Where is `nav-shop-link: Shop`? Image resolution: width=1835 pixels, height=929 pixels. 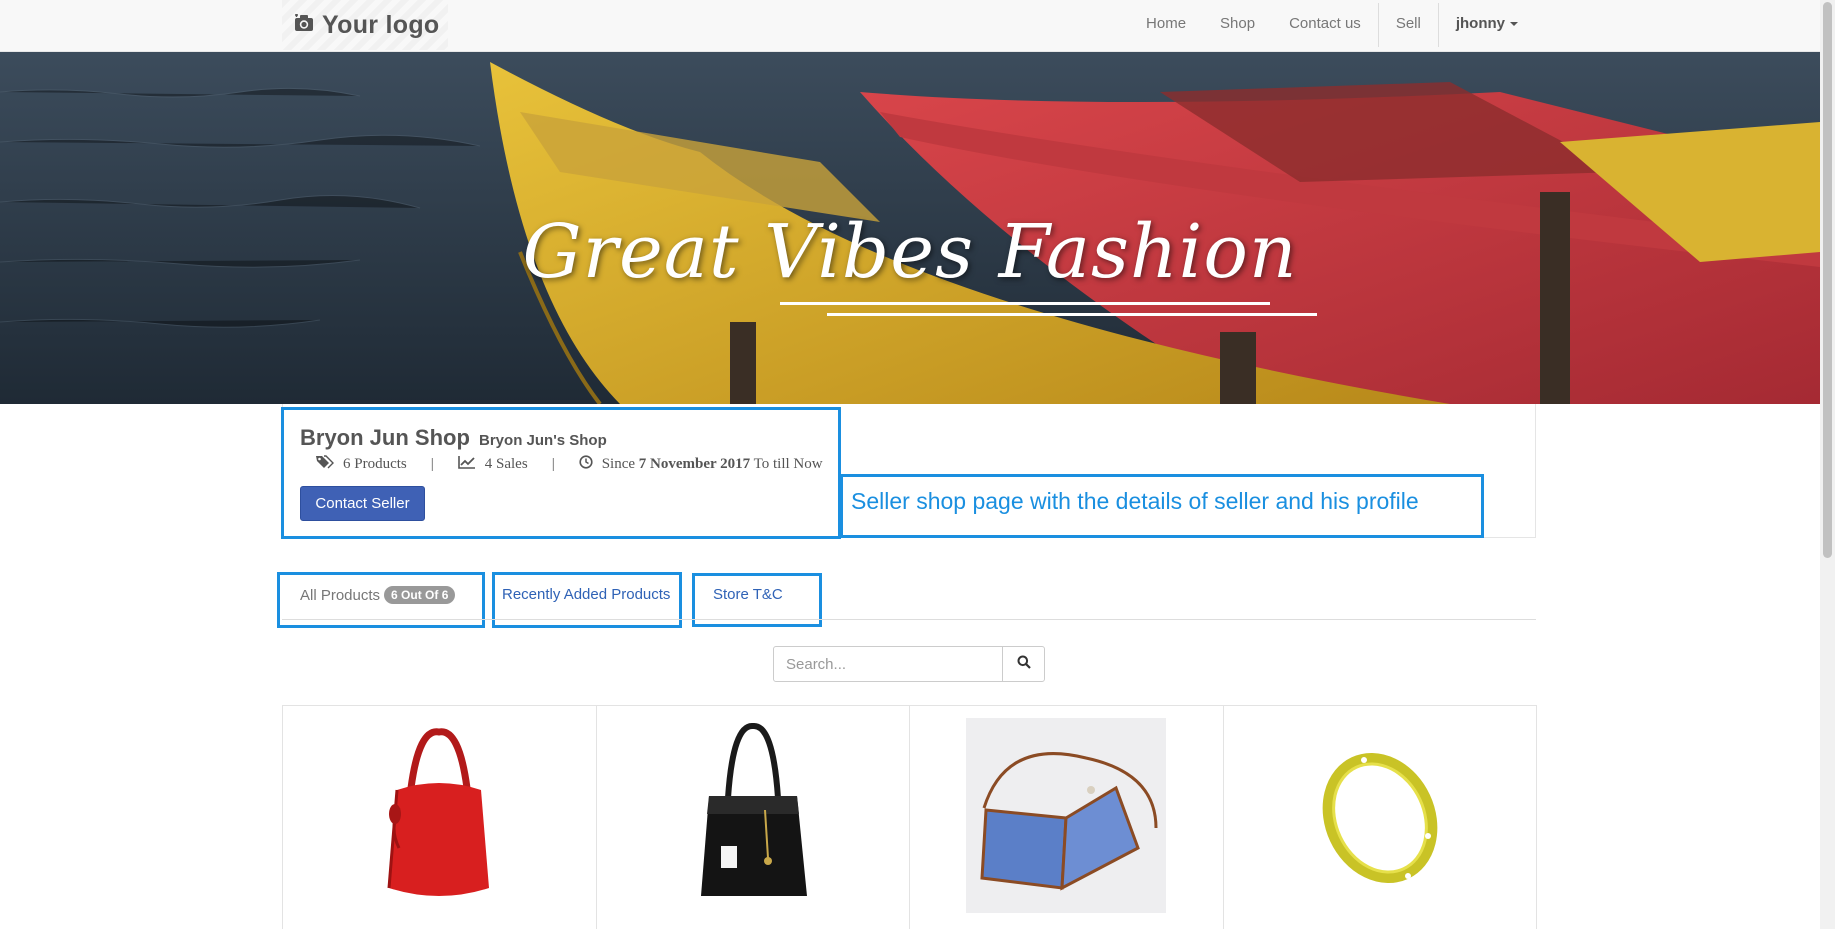
nav-shop-link: Shop is located at coordinates (1237, 25).